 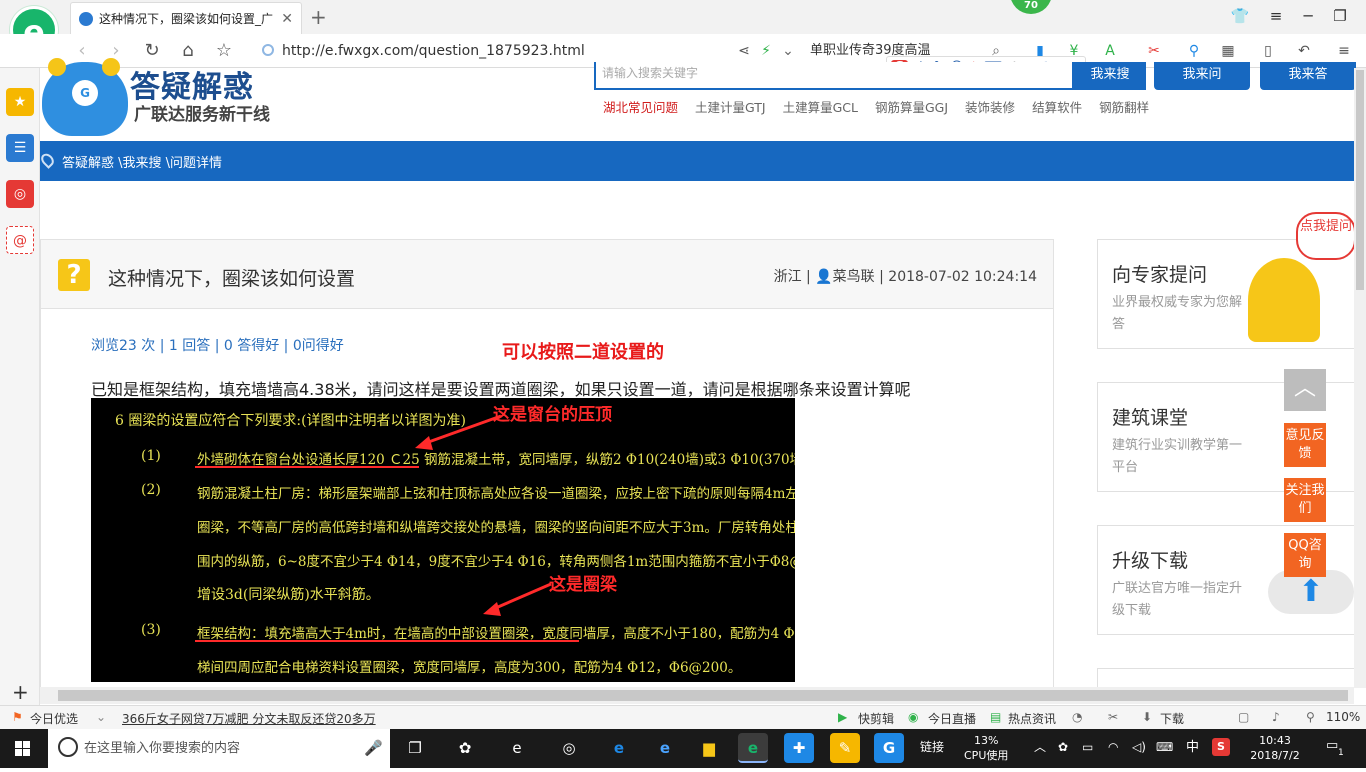 What do you see at coordinates (1332, 745) in the screenshot?
I see `notification-center-icon: ▭` at bounding box center [1332, 745].